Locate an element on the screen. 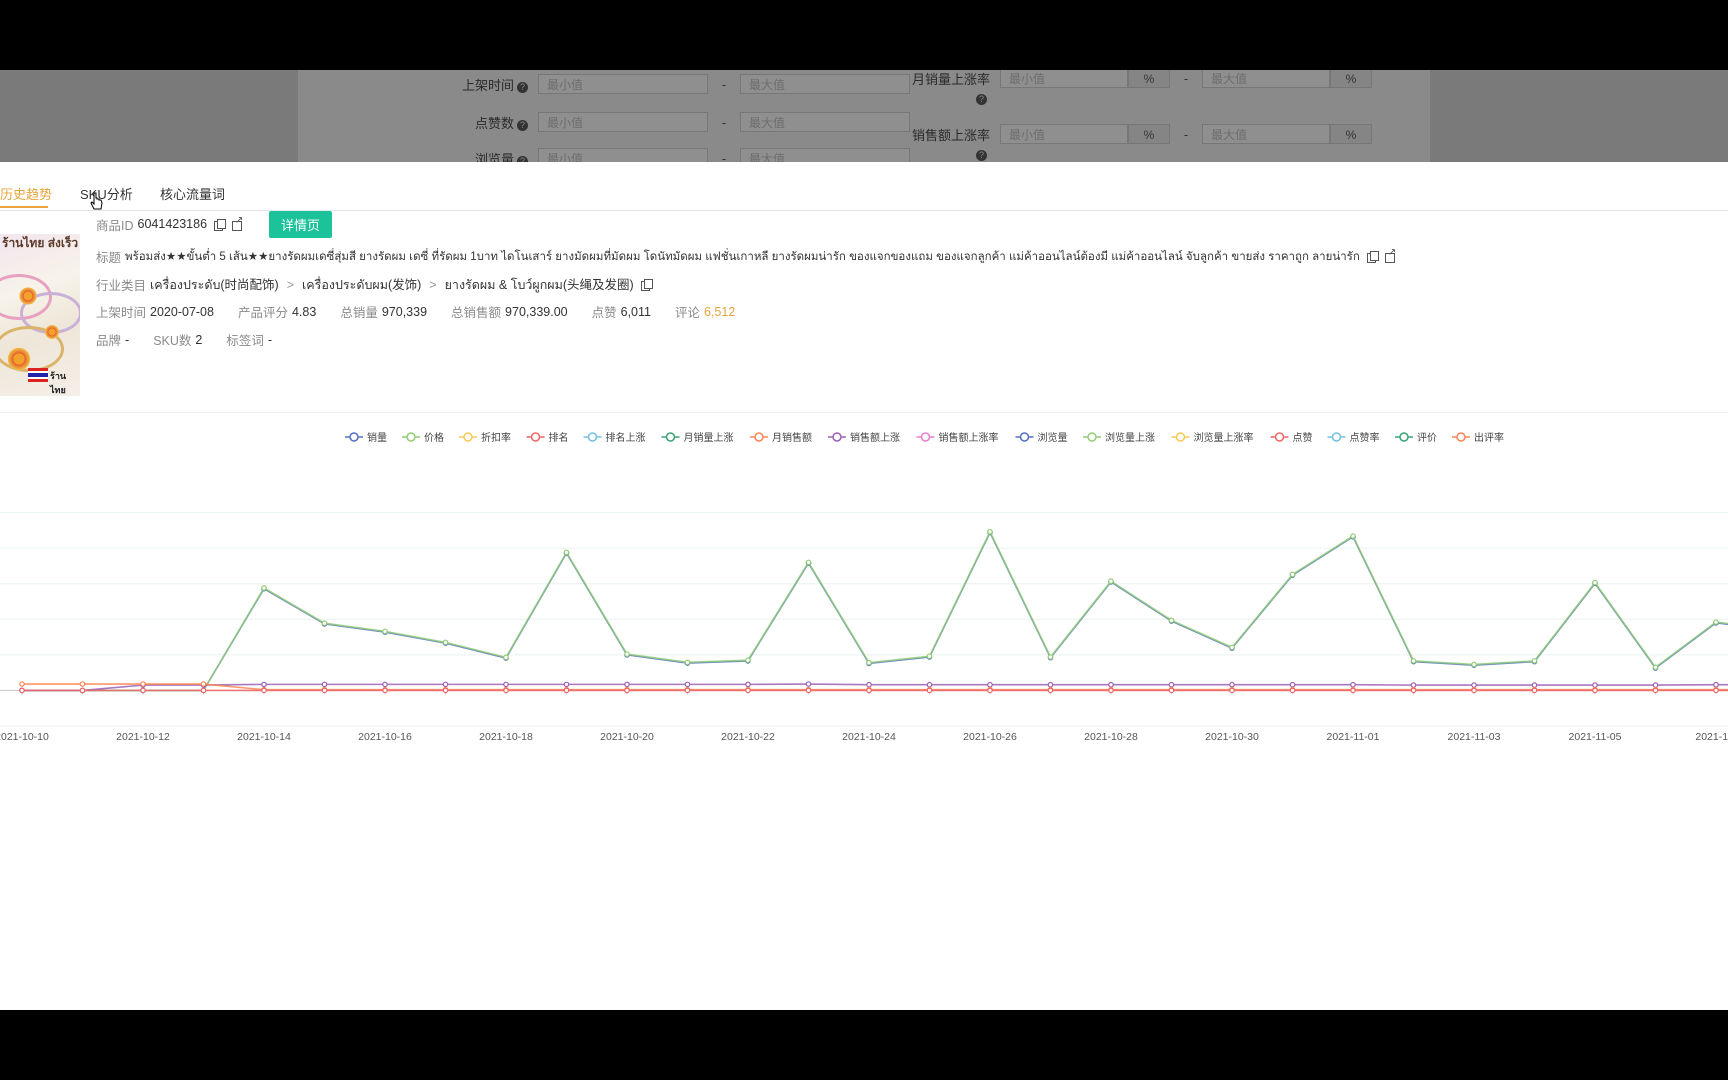  brand-value: - is located at coordinates (127, 339).